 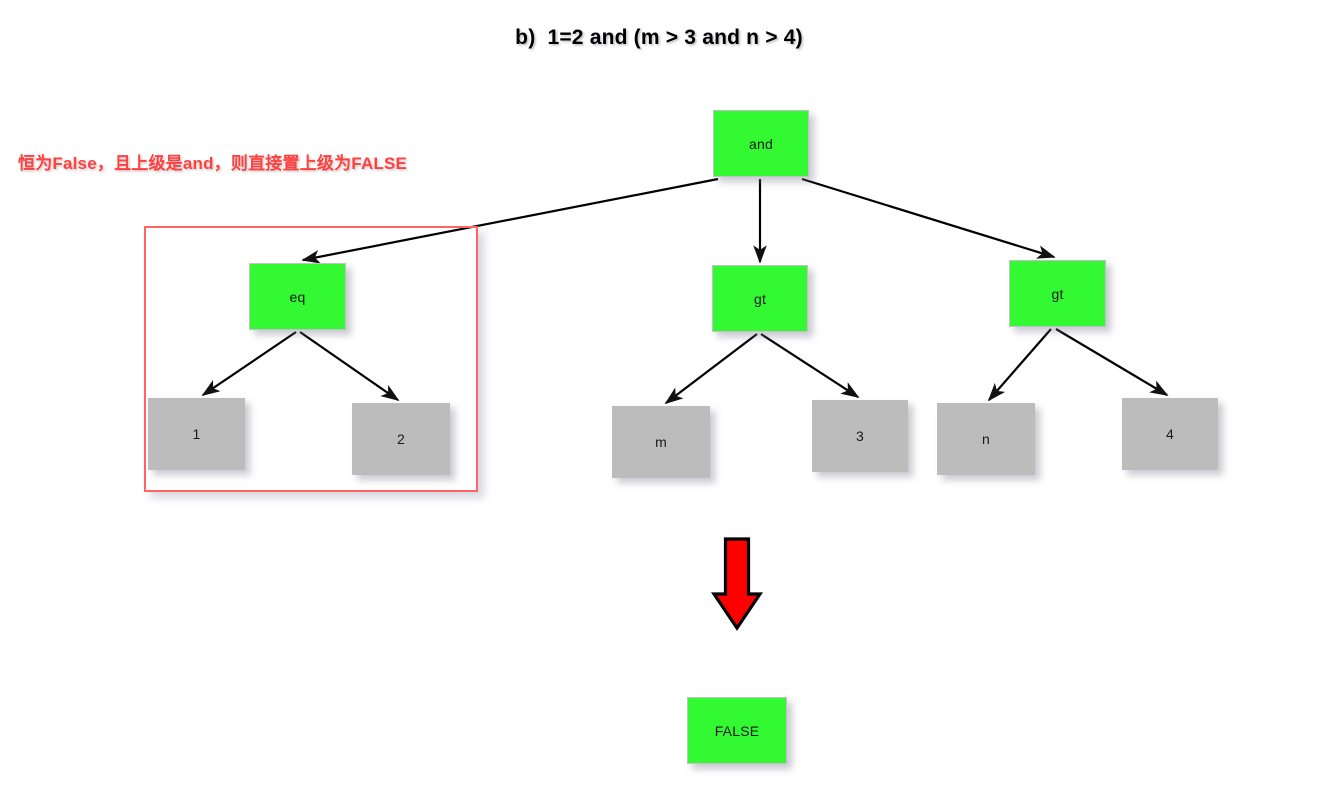 I want to click on edge-gt2-to-four, so click(x=1112, y=362).